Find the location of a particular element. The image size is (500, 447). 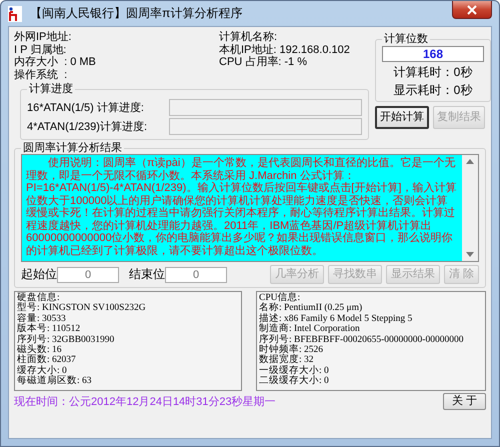

system-info-text: 本机IP地址: 192.168.0.102 is located at coordinates (285, 50).